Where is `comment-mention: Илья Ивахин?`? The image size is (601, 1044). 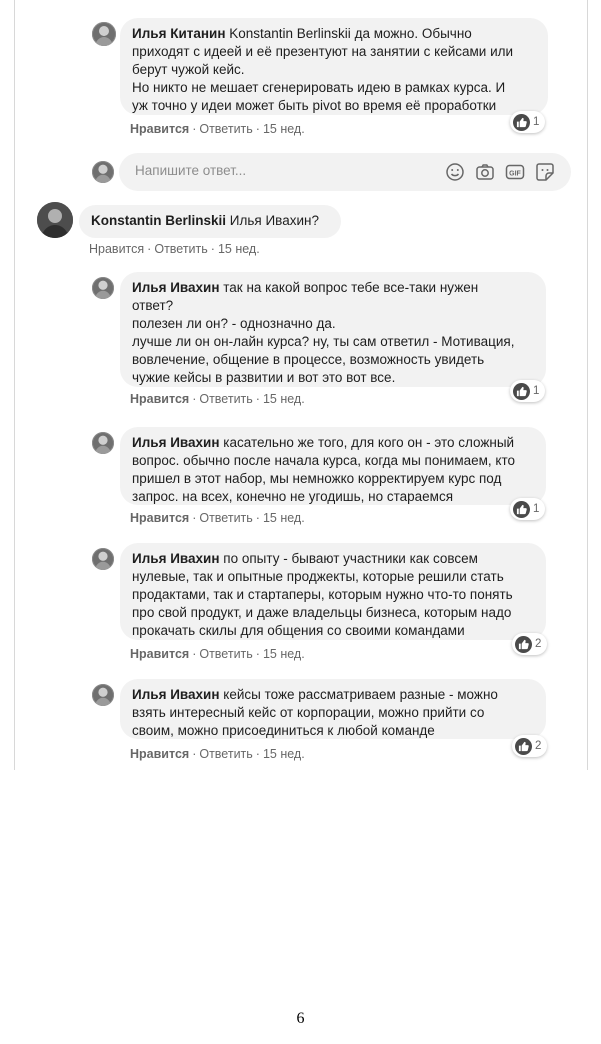
comment-mention: Илья Ивахин? is located at coordinates (274, 220).